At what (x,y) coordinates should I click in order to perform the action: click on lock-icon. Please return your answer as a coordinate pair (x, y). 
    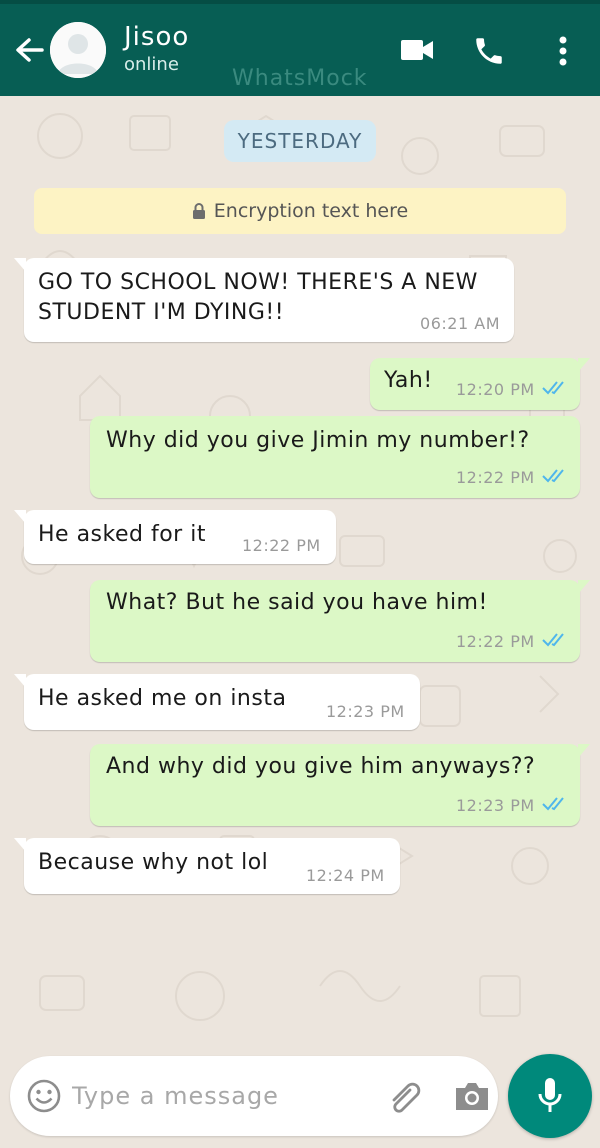
    Looking at the image, I should click on (198, 211).